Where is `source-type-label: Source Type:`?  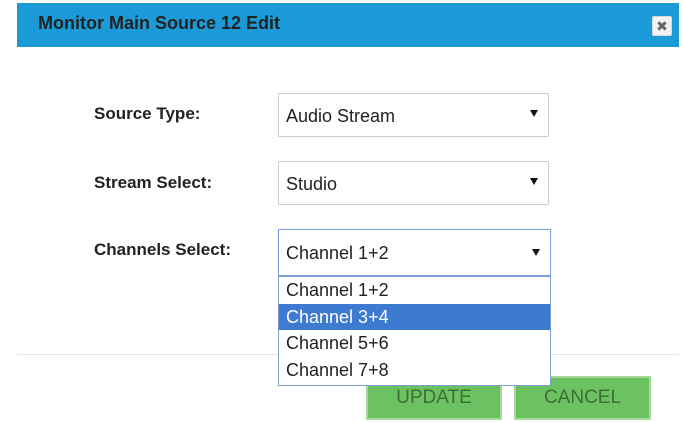 source-type-label: Source Type: is located at coordinates (147, 113).